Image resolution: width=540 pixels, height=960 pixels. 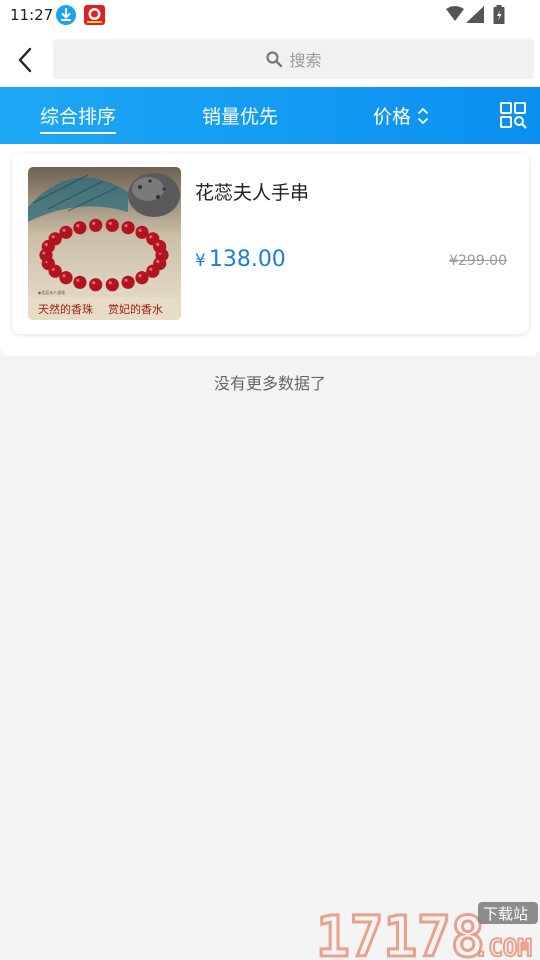 I want to click on grid-view-toggle, so click(x=513, y=115).